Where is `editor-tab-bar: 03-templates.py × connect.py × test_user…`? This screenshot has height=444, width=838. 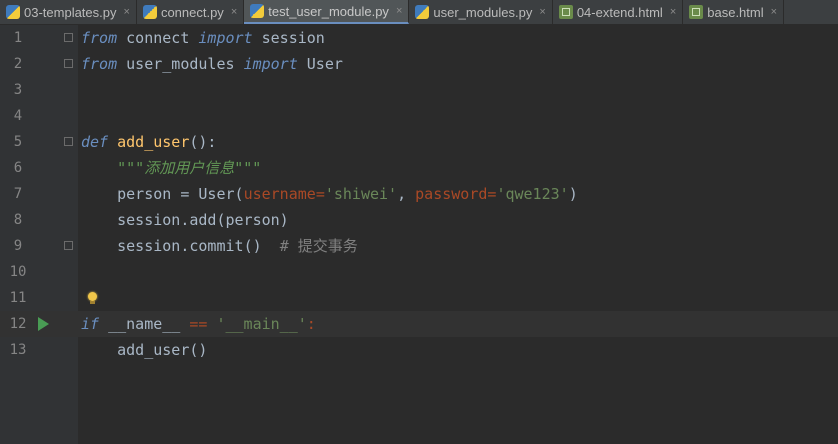 editor-tab-bar: 03-templates.py × connect.py × test_user… is located at coordinates (419, 12).